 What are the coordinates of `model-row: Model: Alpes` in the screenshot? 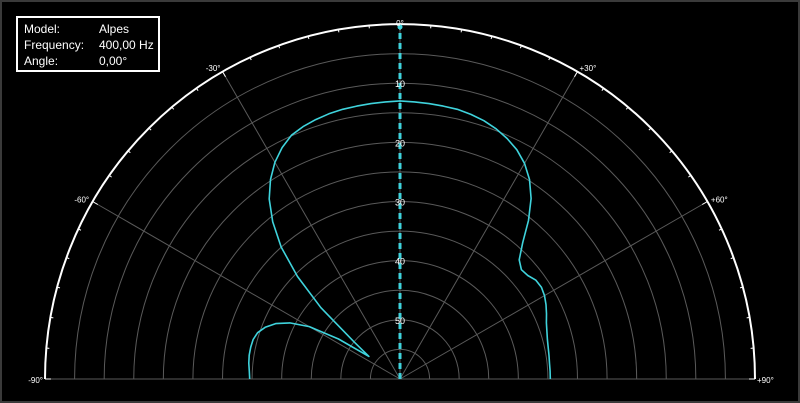 It's located at (91, 29).